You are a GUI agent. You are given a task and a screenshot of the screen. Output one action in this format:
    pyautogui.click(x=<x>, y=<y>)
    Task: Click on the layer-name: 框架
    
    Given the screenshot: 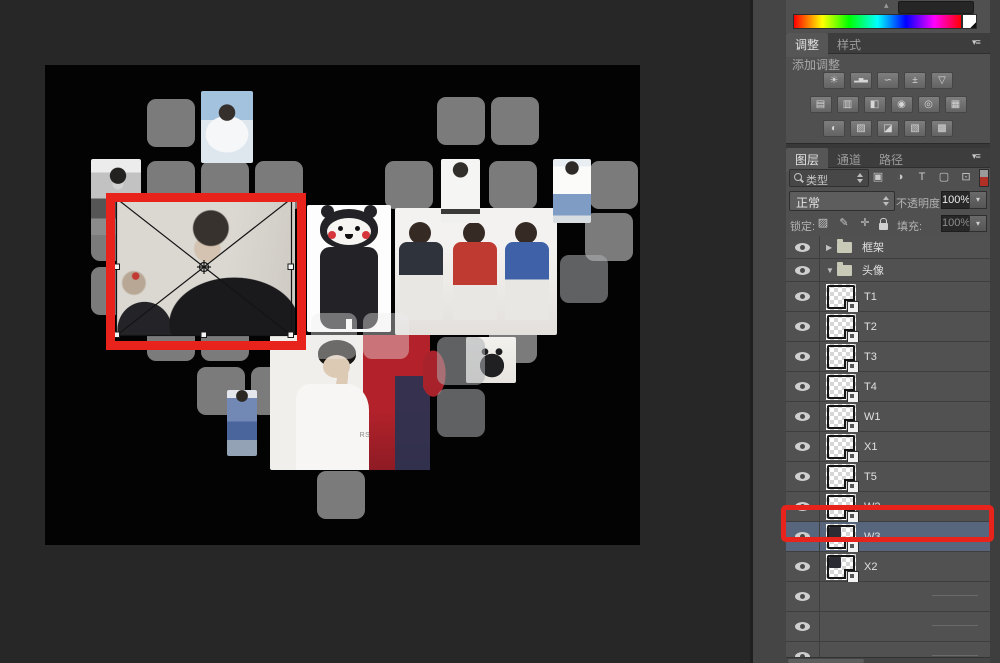 What is the action you would take?
    pyautogui.click(x=873, y=247)
    